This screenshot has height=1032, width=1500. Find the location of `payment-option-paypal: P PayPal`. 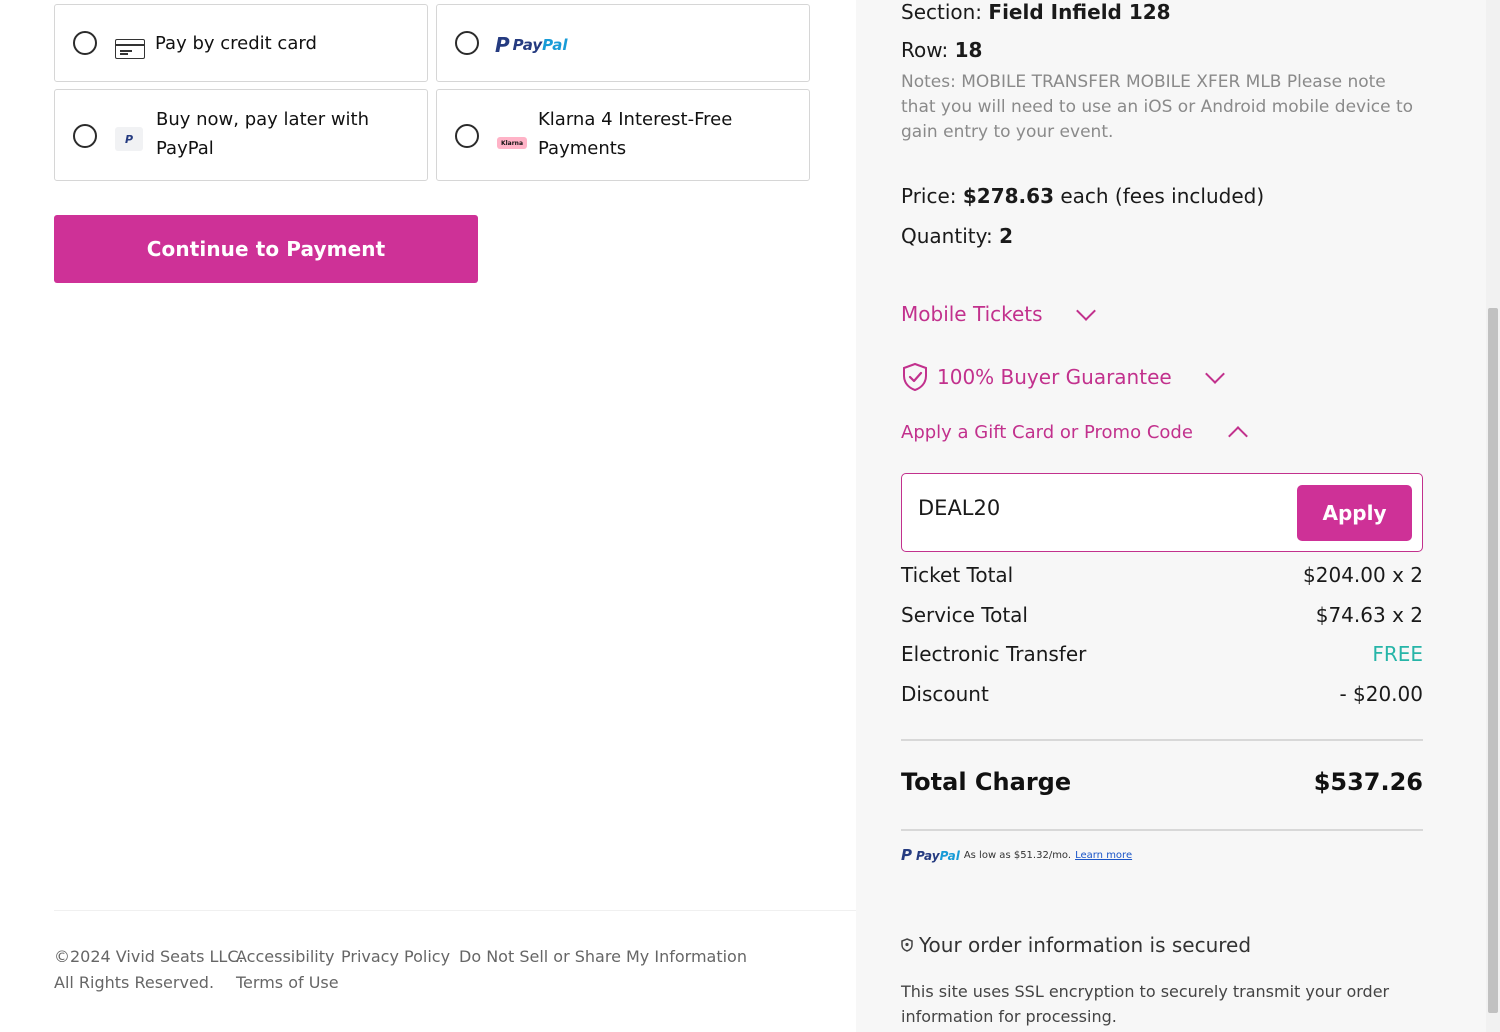

payment-option-paypal: P PayPal is located at coordinates (623, 43).